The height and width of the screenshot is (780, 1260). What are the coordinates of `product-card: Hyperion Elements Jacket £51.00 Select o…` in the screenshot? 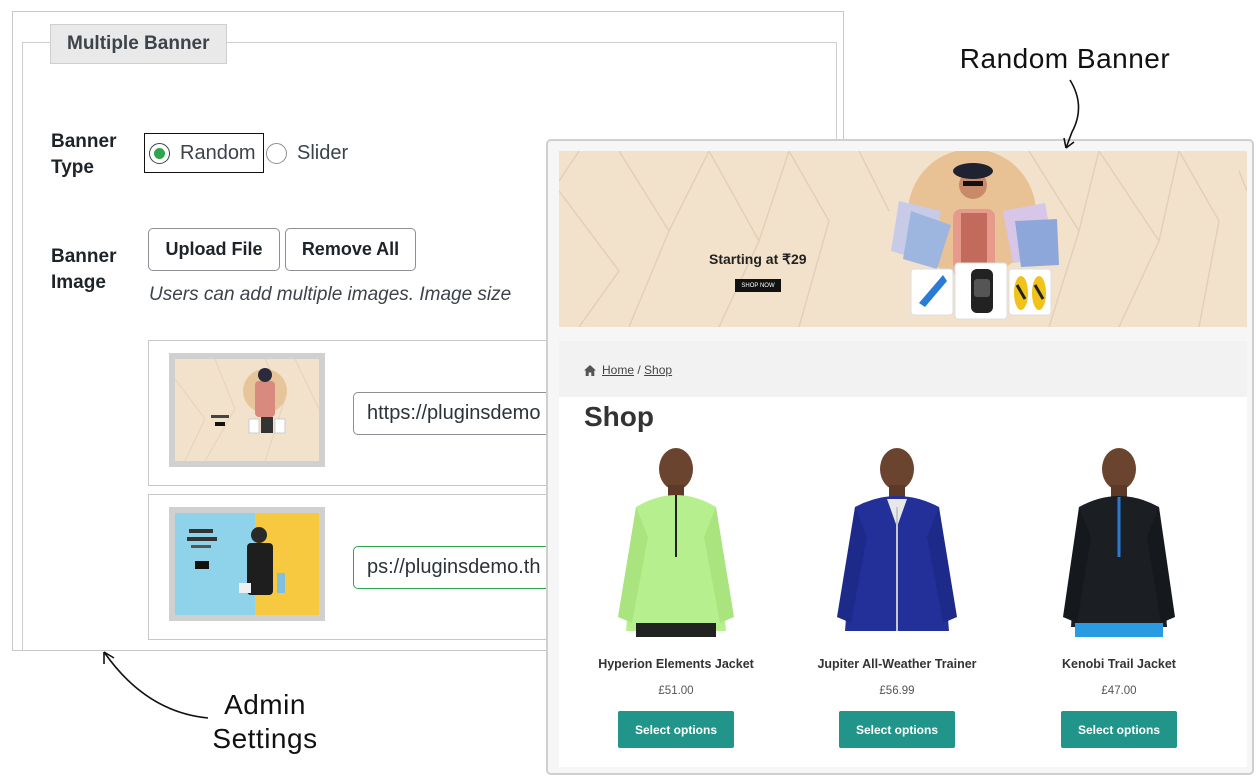 It's located at (676, 597).